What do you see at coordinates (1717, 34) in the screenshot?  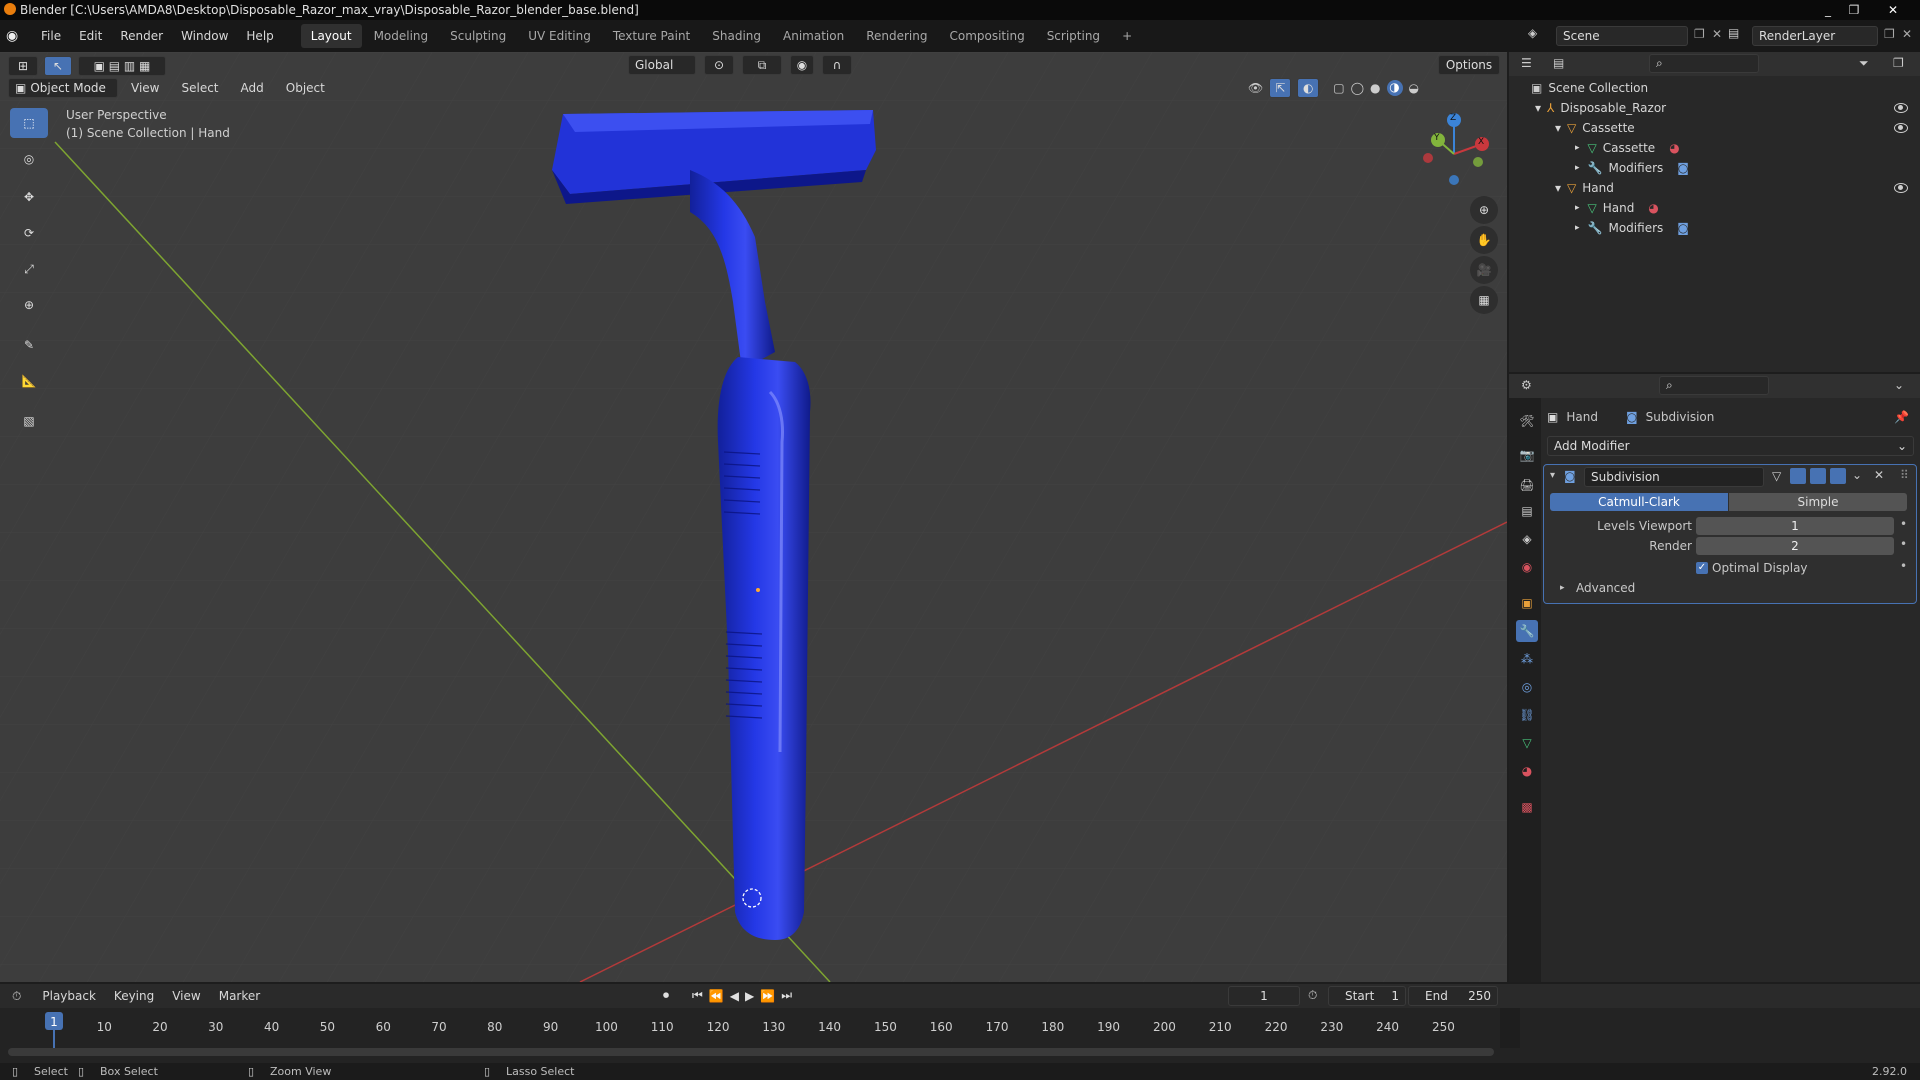 I see `delete-scene-icon: ✕` at bounding box center [1717, 34].